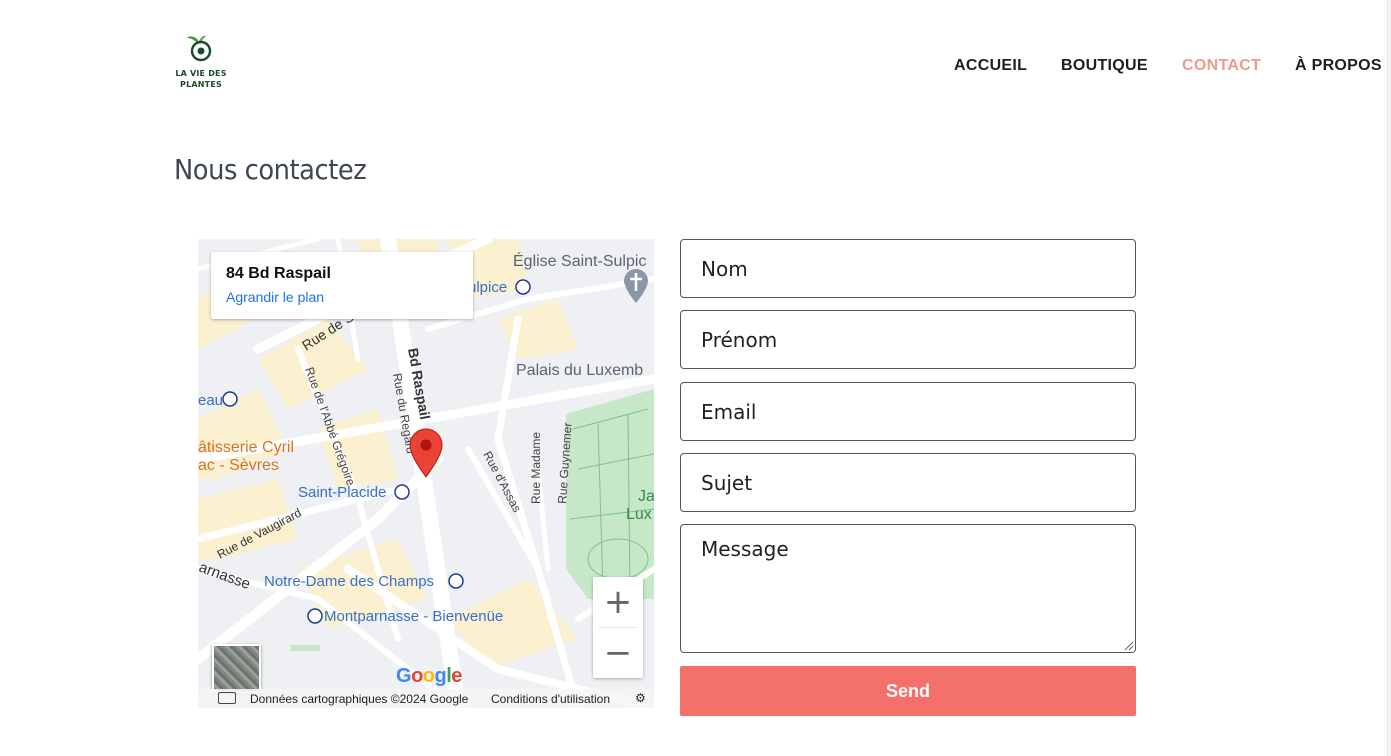 This screenshot has width=1391, height=756. Describe the element at coordinates (246, 447) in the screenshot. I see `map-label-patisserie: âtisserie Cyril` at that location.